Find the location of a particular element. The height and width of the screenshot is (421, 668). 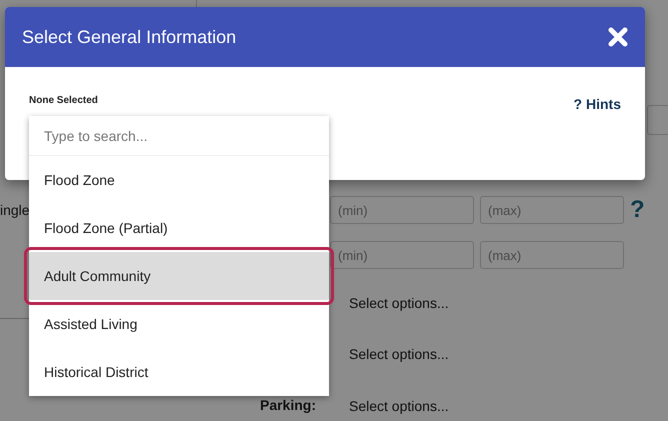

field-label: ingle is located at coordinates (15, 210).